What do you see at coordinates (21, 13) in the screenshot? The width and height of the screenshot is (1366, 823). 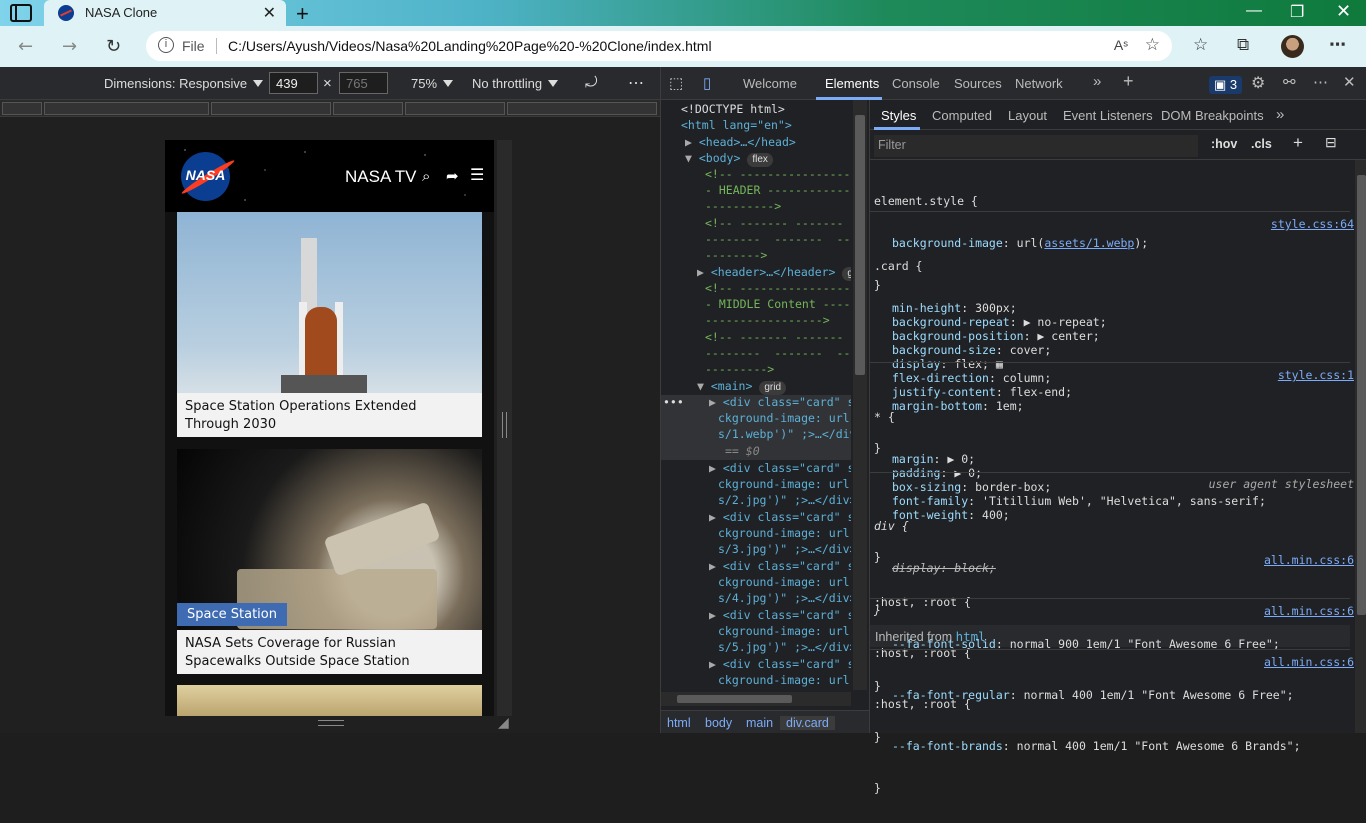 I see `tab-actions-icon` at bounding box center [21, 13].